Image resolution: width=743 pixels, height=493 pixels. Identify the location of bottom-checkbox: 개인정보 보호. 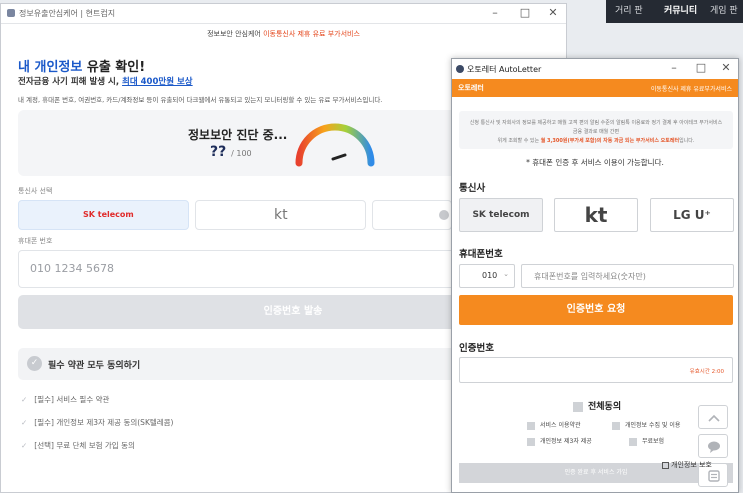
(687, 465).